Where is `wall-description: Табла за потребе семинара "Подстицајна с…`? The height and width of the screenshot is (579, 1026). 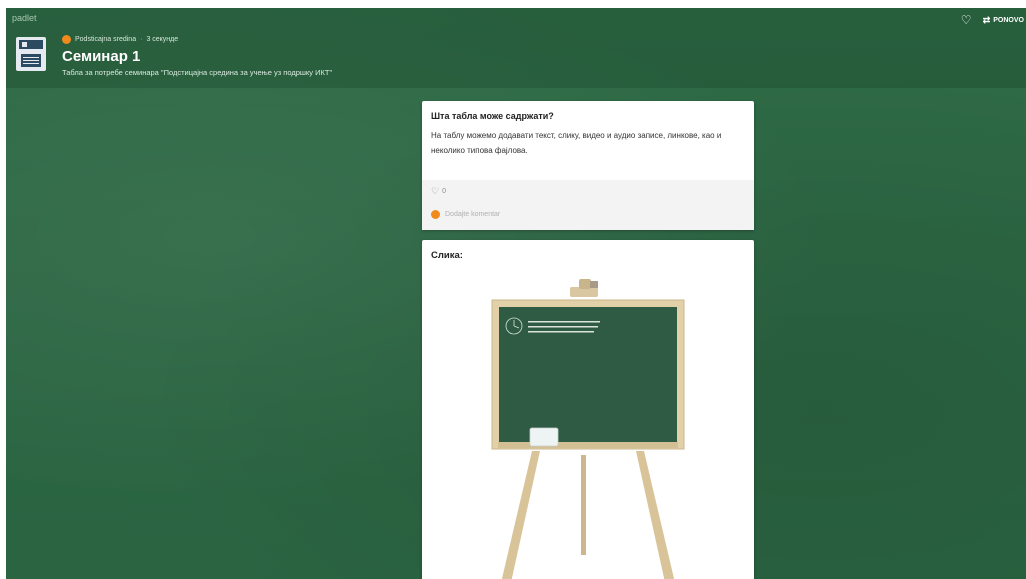
wall-description: Табла за потребе семинара "Подстицајна с… is located at coordinates (197, 72).